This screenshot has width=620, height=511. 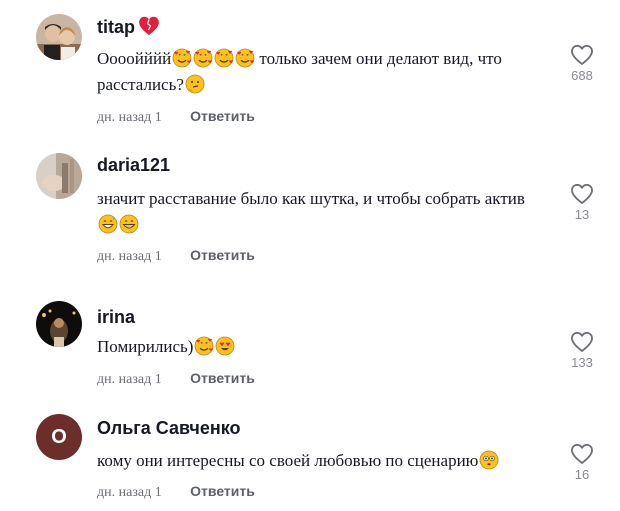 I want to click on broken-heart-icon, so click(x=149, y=28).